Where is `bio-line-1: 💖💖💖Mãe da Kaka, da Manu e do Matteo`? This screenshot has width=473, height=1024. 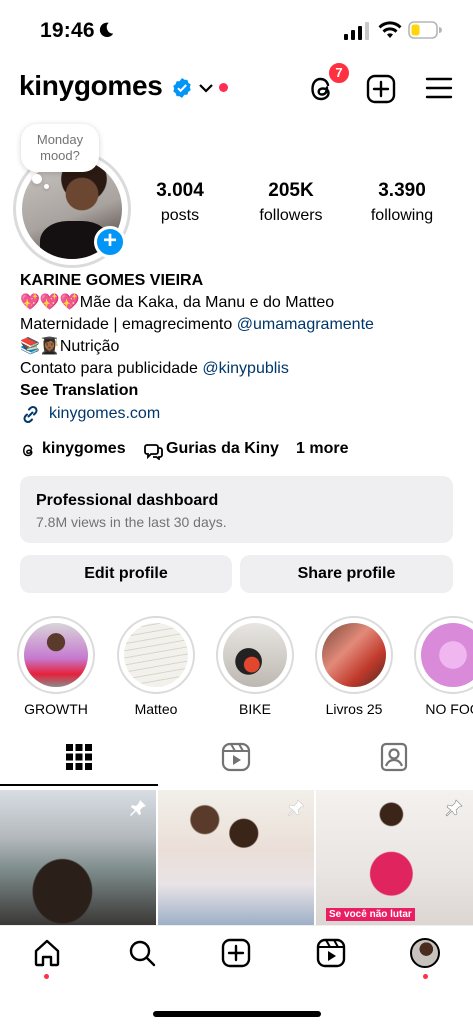 bio-line-1: 💖💖💖Mãe da Kaka, da Manu e do Matteo is located at coordinates (177, 302).